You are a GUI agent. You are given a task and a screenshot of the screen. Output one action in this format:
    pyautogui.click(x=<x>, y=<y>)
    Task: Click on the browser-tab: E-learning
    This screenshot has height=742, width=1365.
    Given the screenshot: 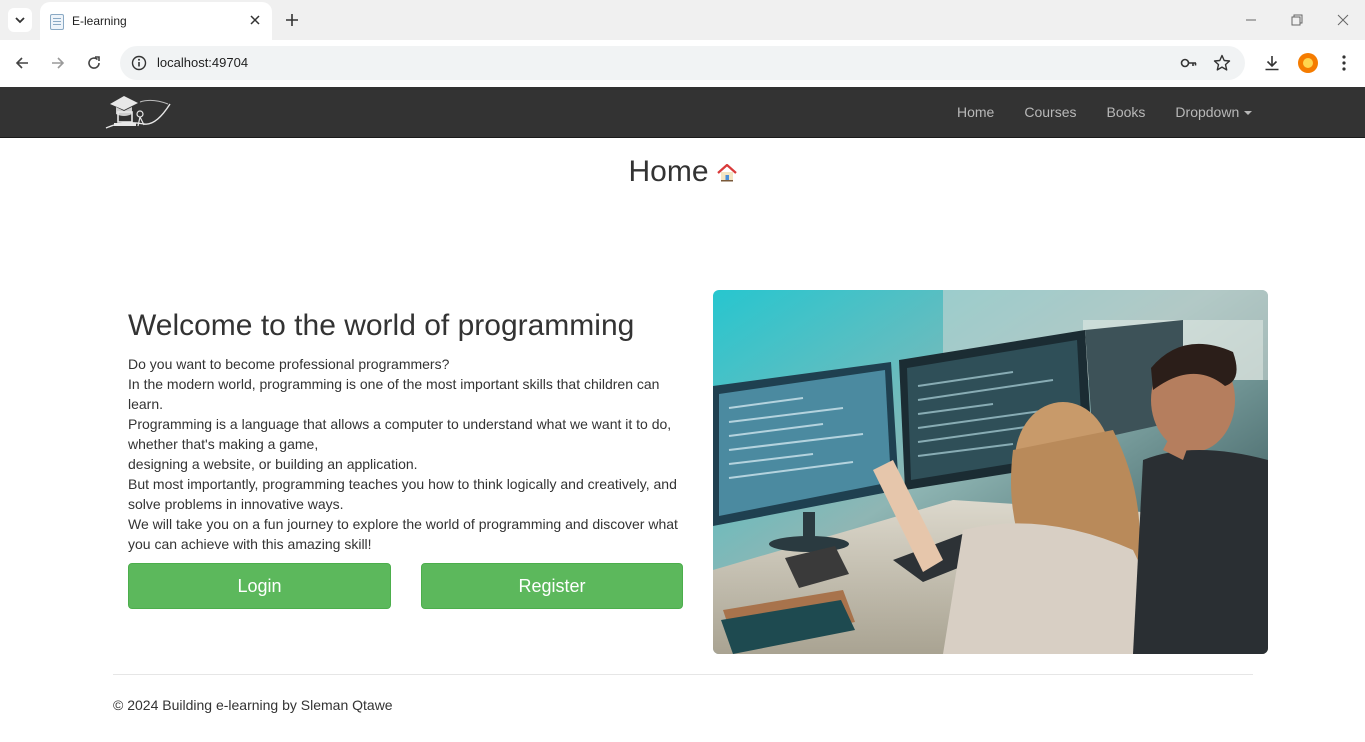 What is the action you would take?
    pyautogui.click(x=156, y=21)
    